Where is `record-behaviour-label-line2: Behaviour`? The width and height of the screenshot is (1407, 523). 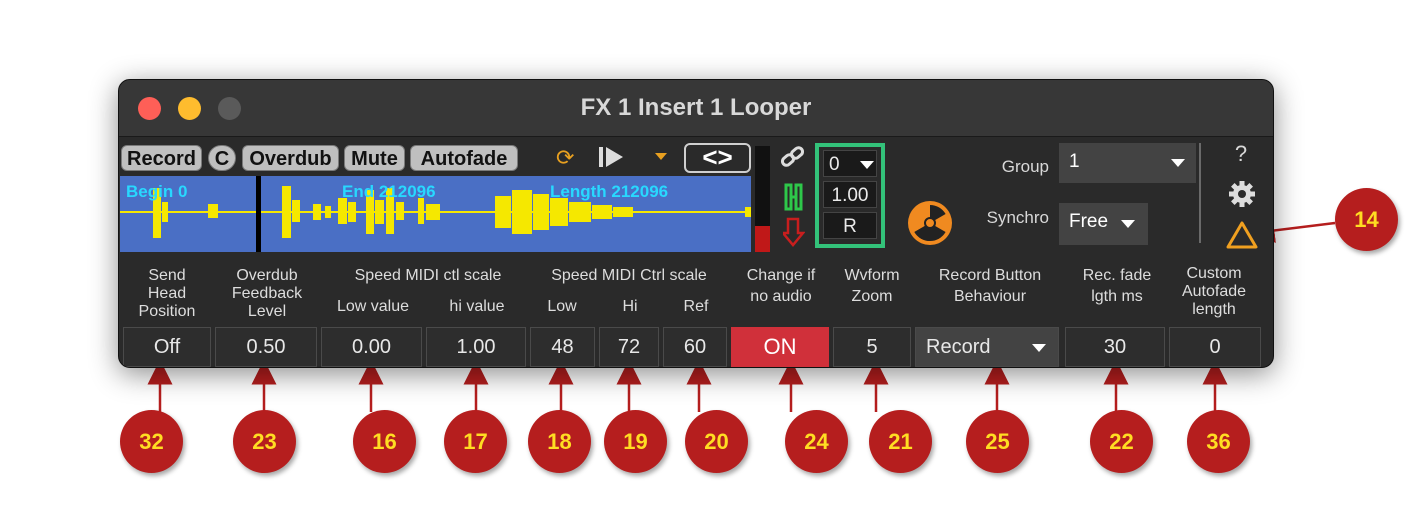
record-behaviour-label-line2: Behaviour is located at coordinates (990, 296).